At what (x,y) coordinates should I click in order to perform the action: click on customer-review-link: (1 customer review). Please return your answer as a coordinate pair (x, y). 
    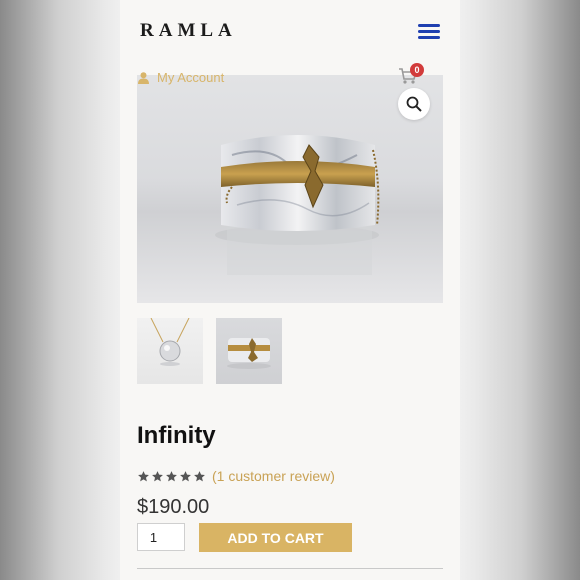
    Looking at the image, I should click on (273, 476).